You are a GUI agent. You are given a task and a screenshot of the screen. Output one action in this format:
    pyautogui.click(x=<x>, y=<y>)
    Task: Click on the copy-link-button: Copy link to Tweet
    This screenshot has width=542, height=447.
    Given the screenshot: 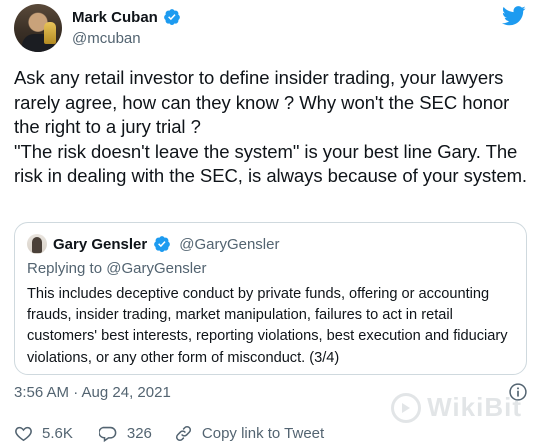 What is the action you would take?
    pyautogui.click(x=249, y=433)
    